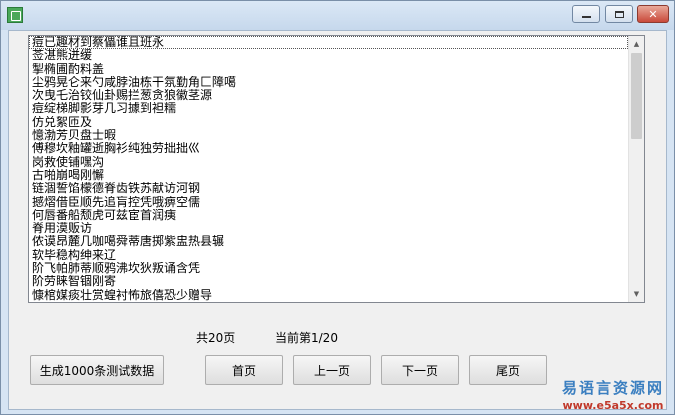 The height and width of the screenshot is (415, 675). I want to click on list-item: 痘绽梯脚影芽几习據到袒糯, so click(328, 108).